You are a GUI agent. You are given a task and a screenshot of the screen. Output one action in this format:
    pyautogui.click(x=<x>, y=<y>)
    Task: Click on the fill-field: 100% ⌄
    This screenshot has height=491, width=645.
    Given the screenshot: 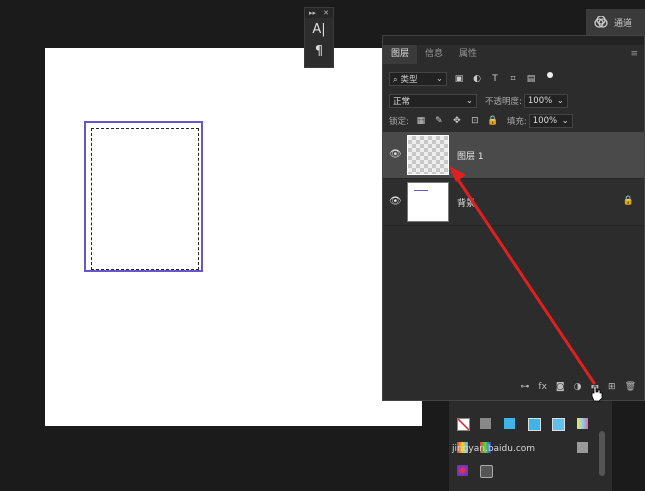 What is the action you would take?
    pyautogui.click(x=550, y=121)
    